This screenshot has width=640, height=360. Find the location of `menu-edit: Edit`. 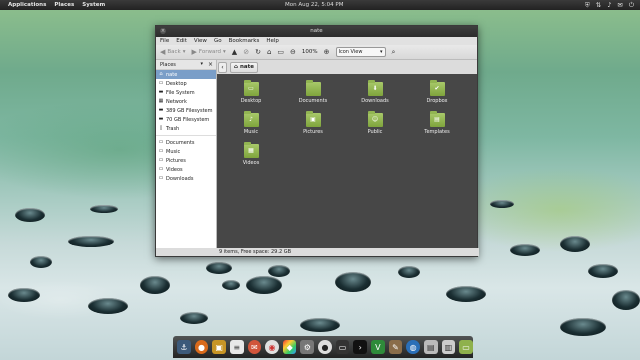

menu-edit: Edit is located at coordinates (181, 41).